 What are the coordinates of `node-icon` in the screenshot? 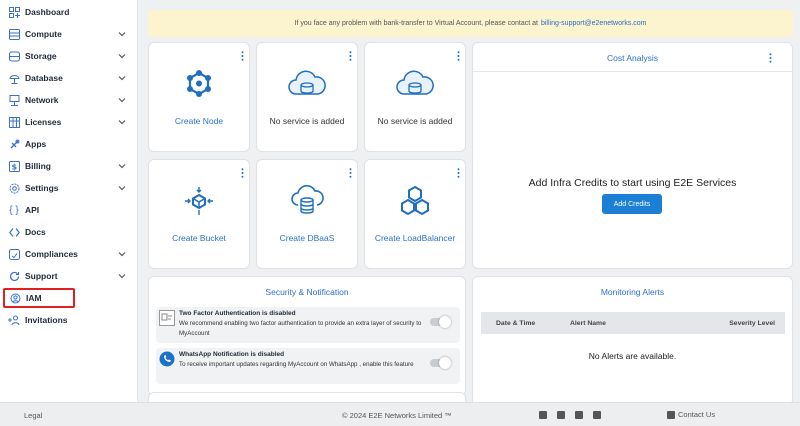 It's located at (199, 84).